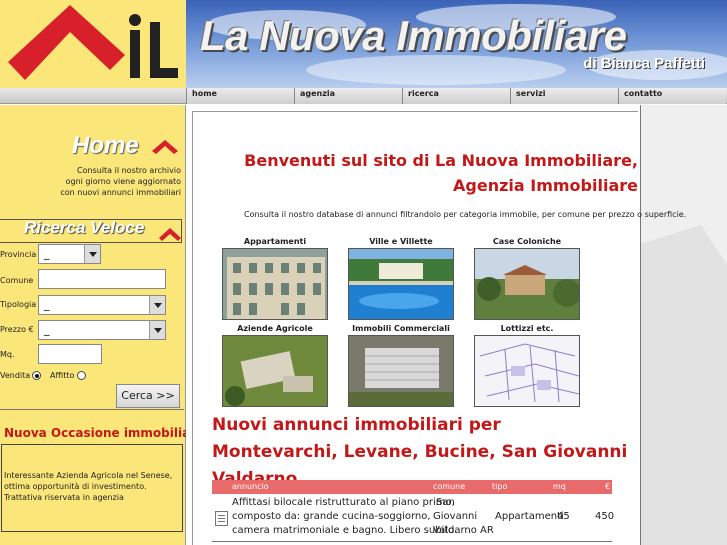 This screenshot has width=727, height=545. I want to click on provincia-label: Provincia, so click(18, 254).